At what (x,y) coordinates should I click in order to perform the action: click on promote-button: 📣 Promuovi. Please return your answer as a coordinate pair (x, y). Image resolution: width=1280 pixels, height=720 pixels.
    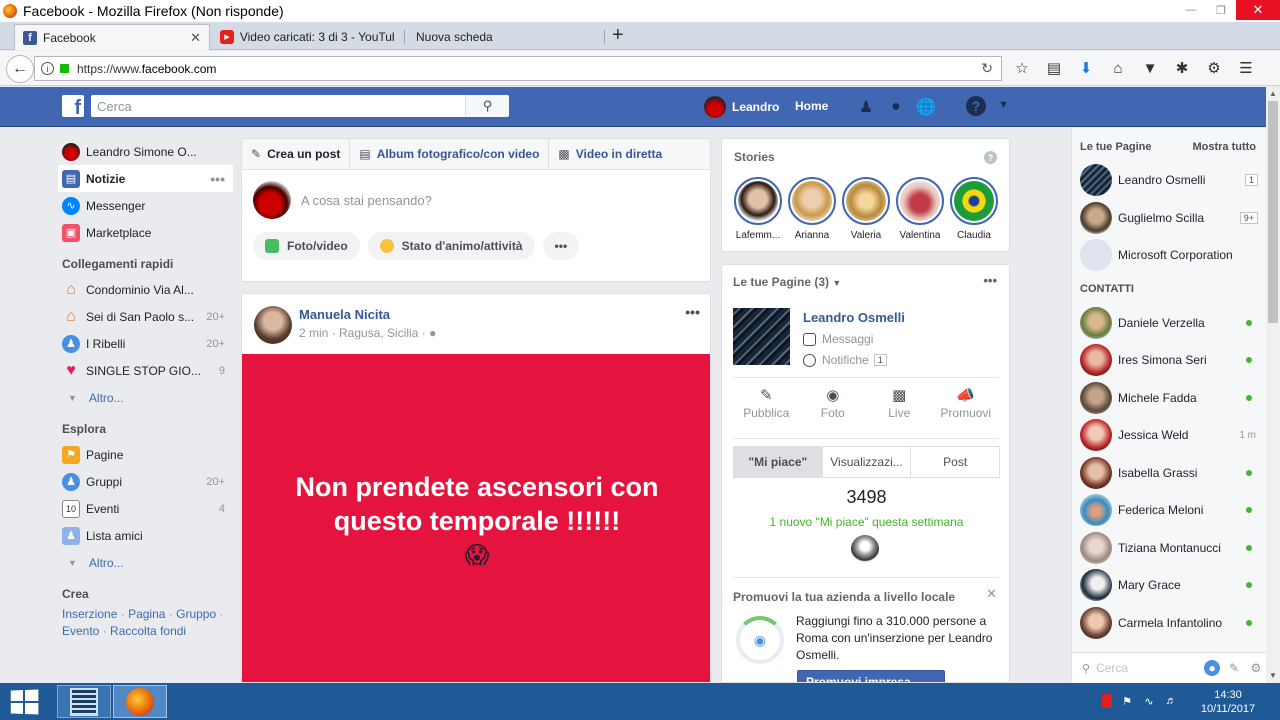
    Looking at the image, I should click on (966, 403).